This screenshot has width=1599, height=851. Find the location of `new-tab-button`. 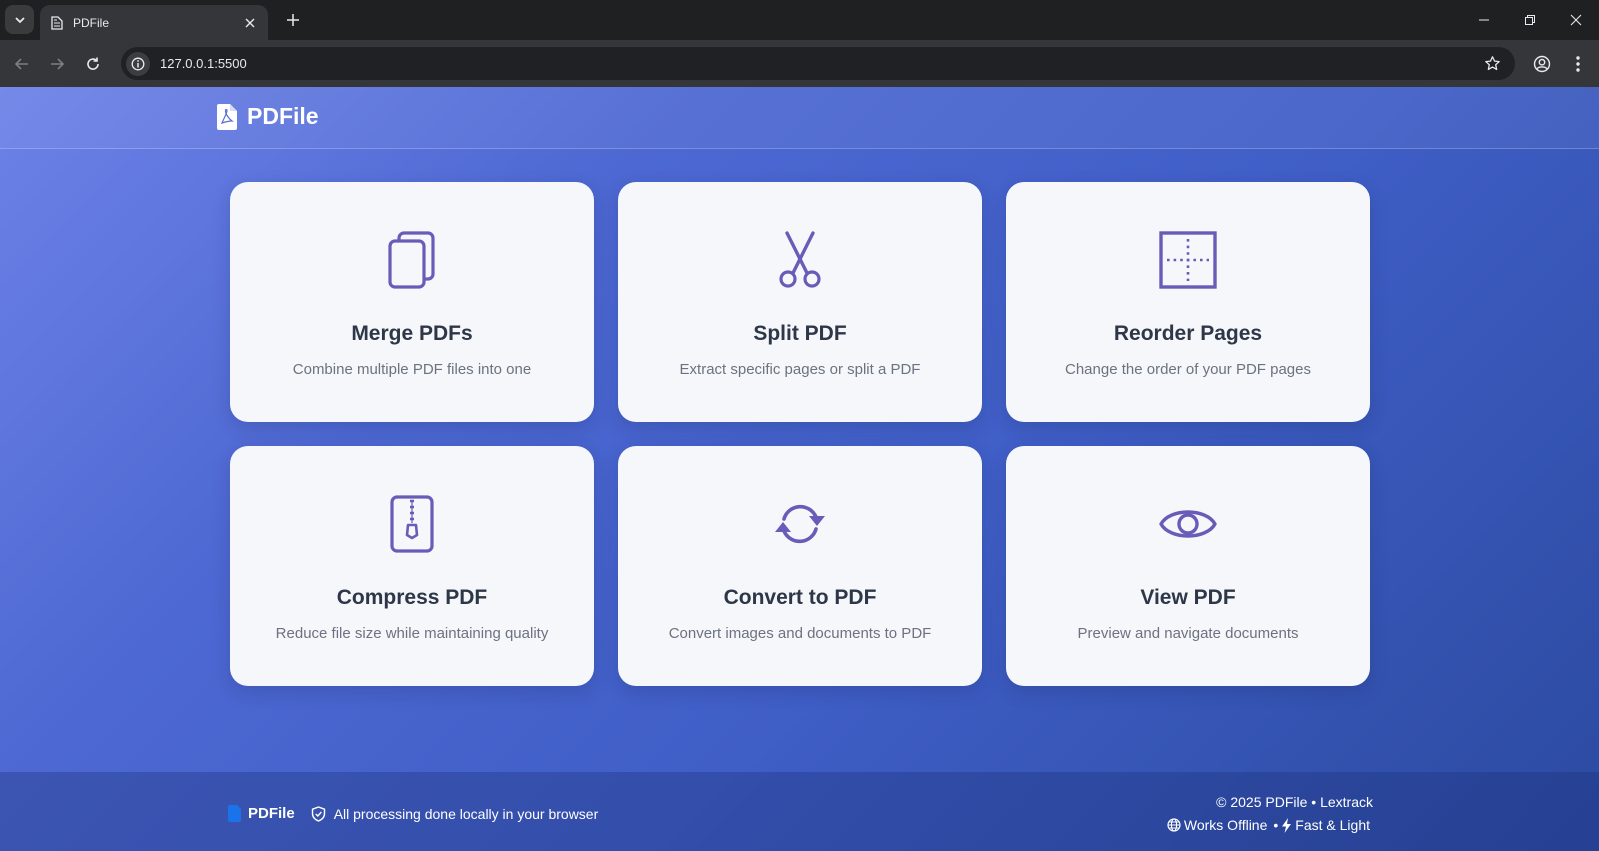

new-tab-button is located at coordinates (293, 20).